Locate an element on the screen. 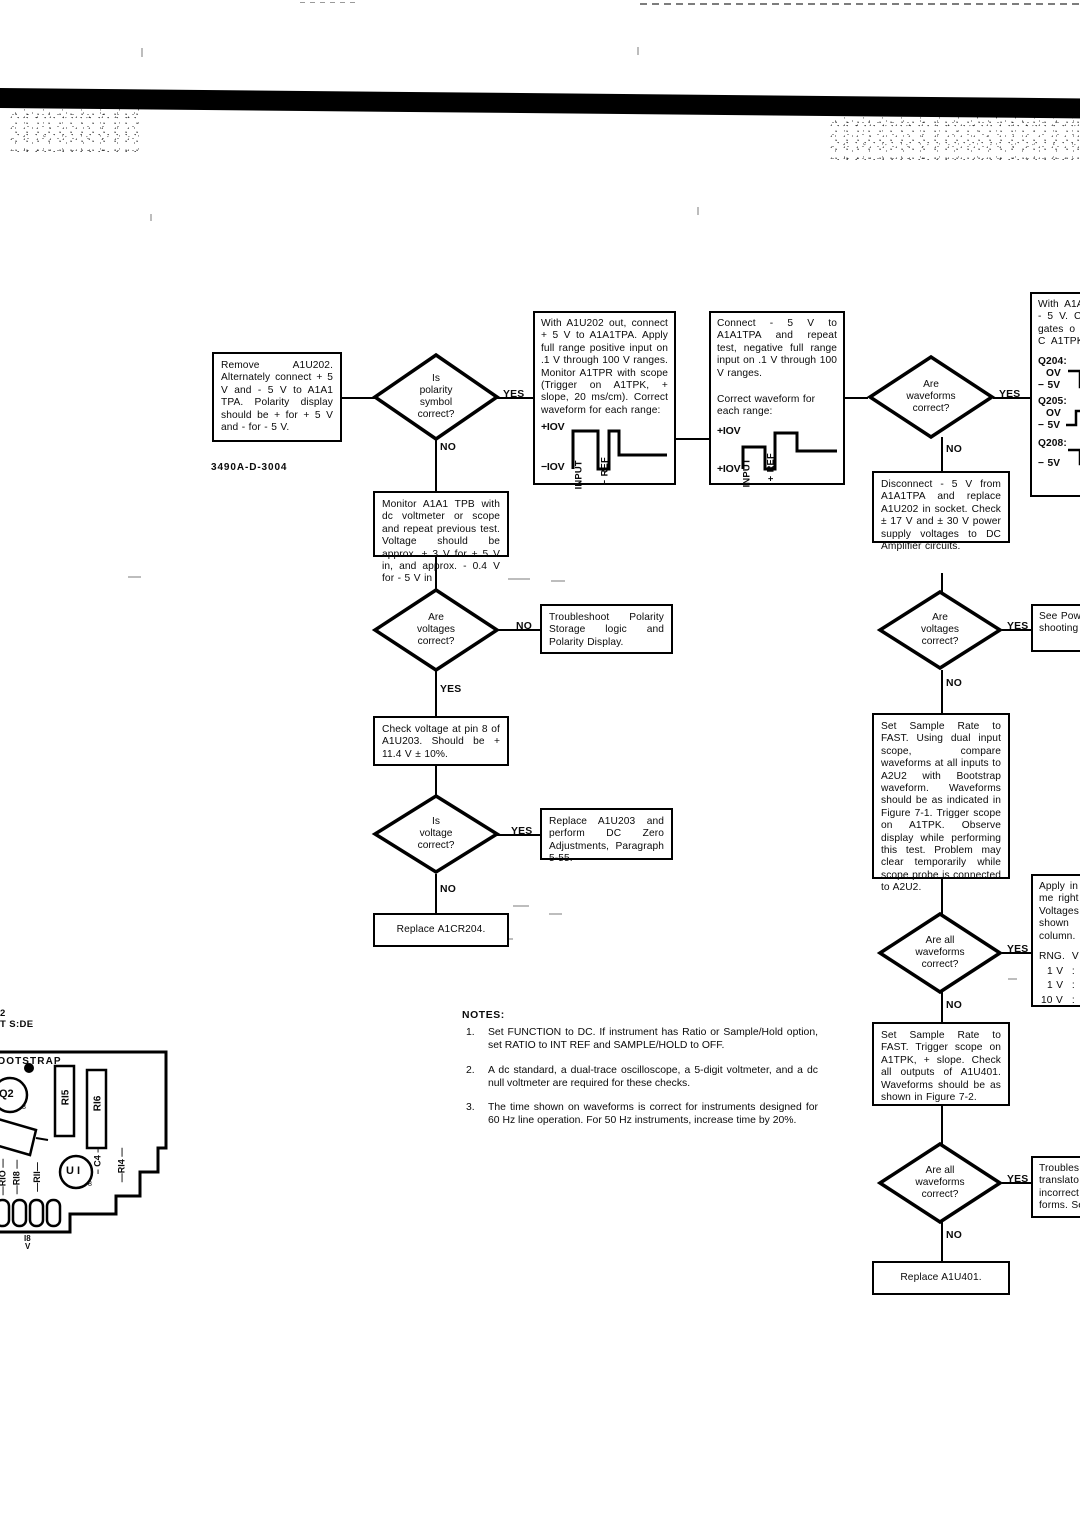 The height and width of the screenshot is (1527, 1080). q205-group: Q205: OV − 5V is located at coordinates (1059, 413).